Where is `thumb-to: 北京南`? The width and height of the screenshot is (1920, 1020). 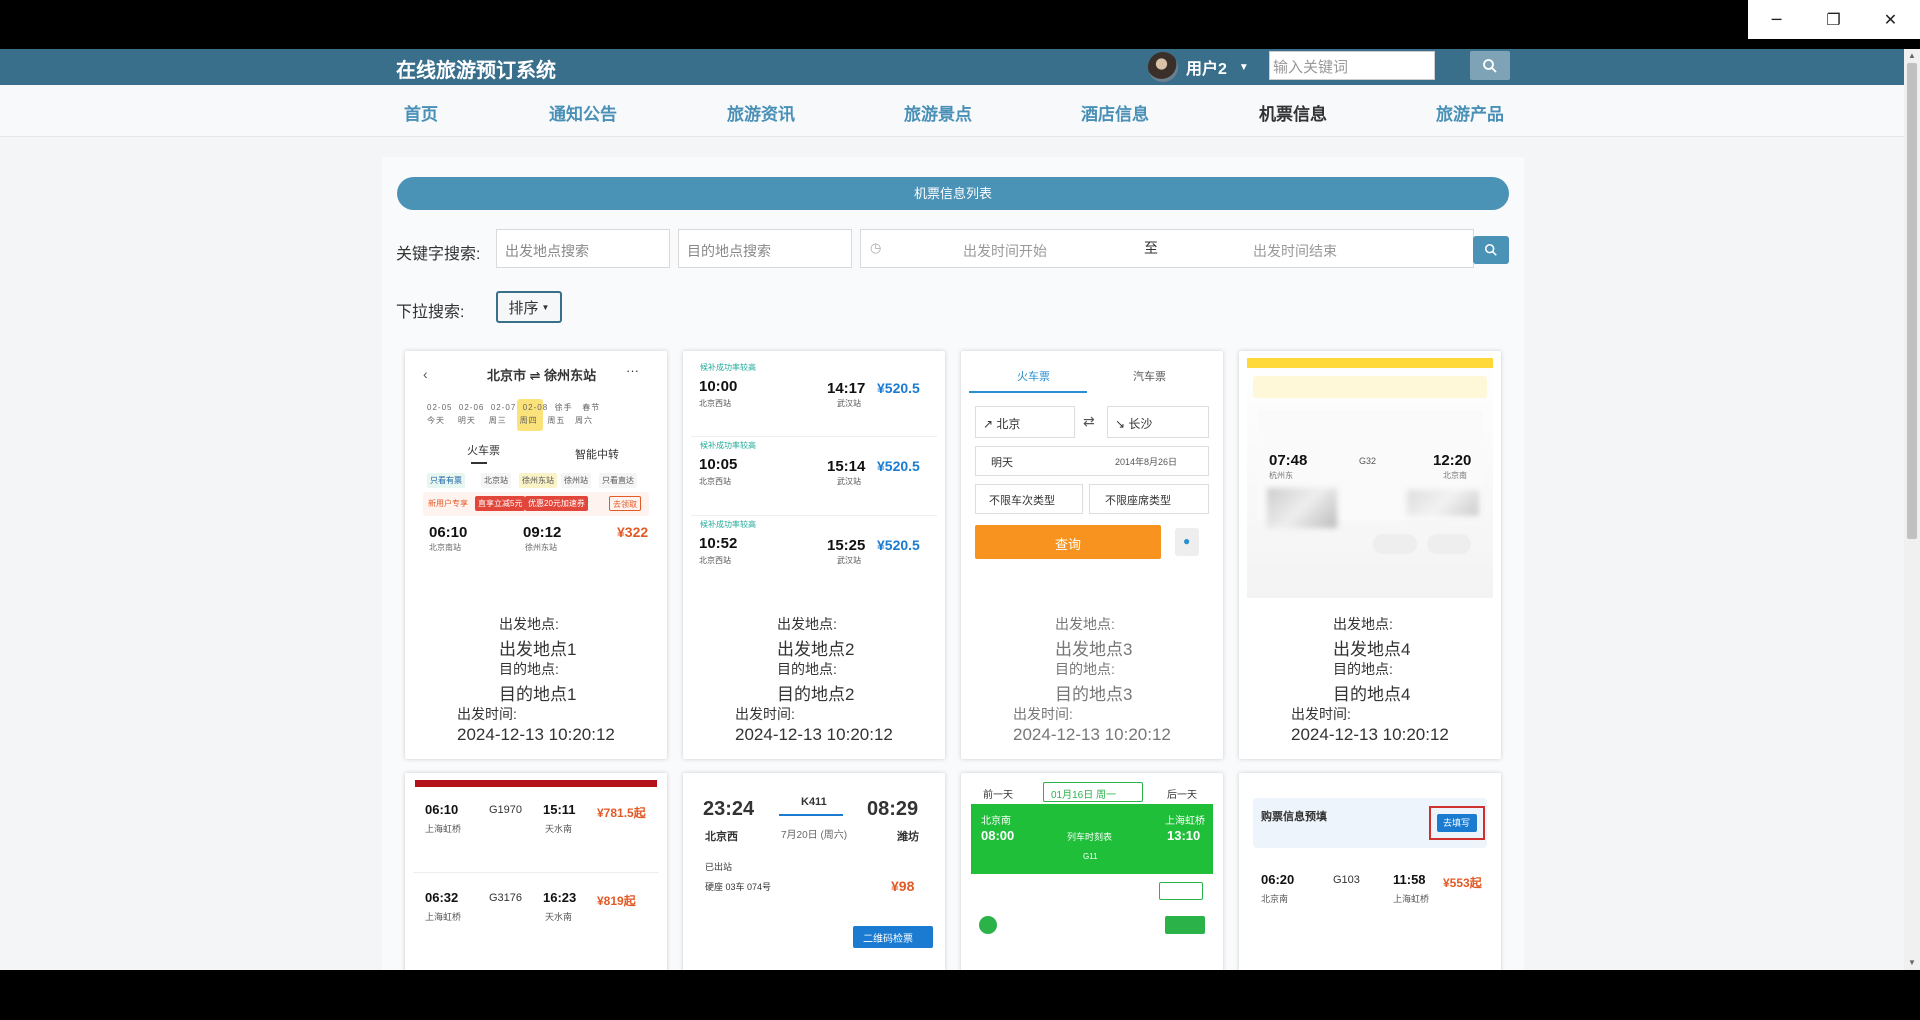
thumb-to: 北京南 is located at coordinates (1455, 475).